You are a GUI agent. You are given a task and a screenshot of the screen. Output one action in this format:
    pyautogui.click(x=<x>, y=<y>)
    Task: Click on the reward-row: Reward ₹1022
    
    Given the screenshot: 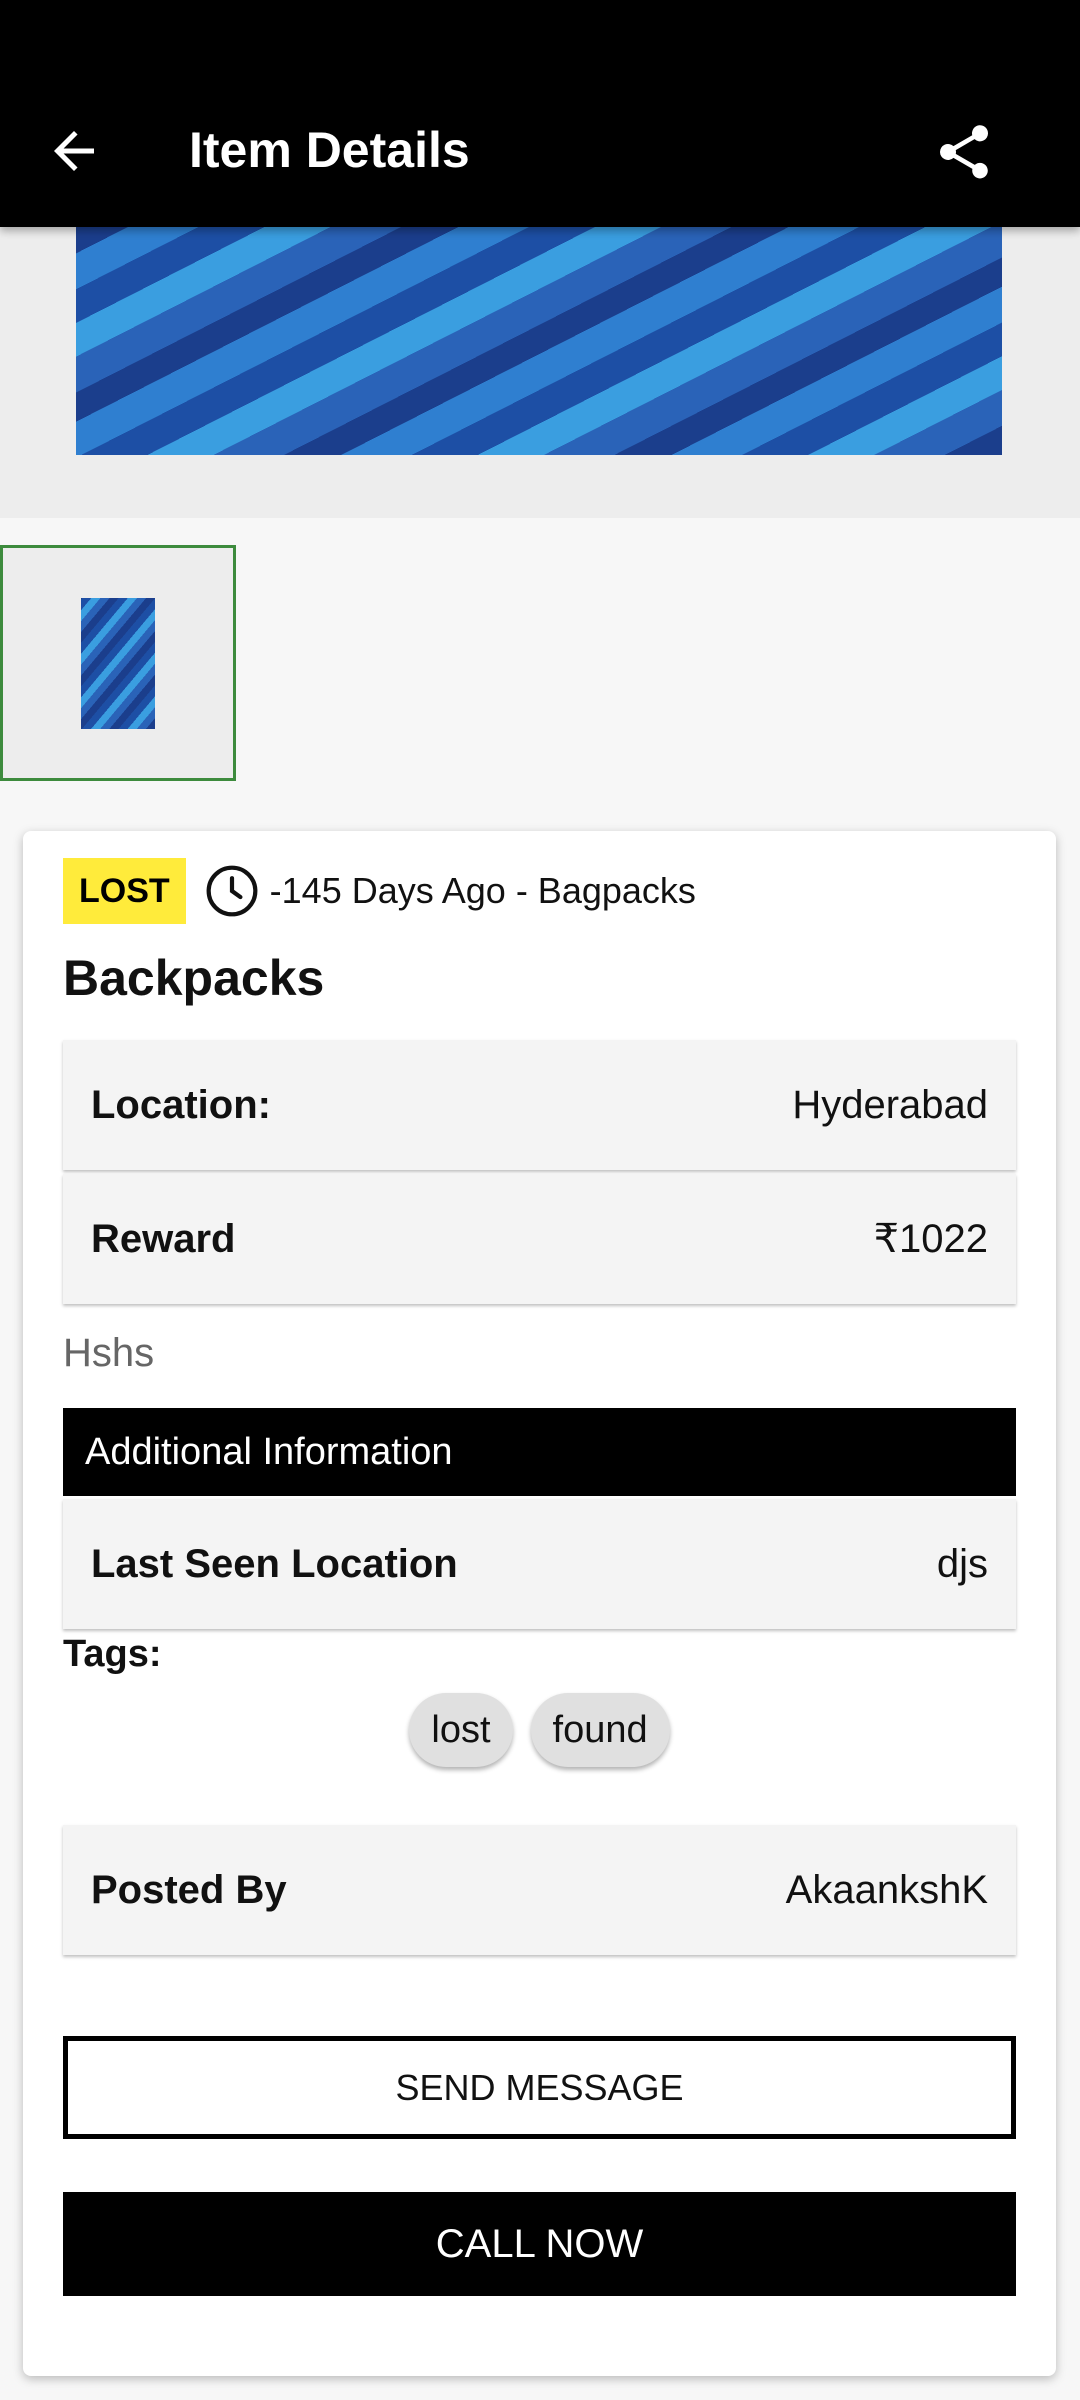 What is the action you would take?
    pyautogui.click(x=539, y=1239)
    